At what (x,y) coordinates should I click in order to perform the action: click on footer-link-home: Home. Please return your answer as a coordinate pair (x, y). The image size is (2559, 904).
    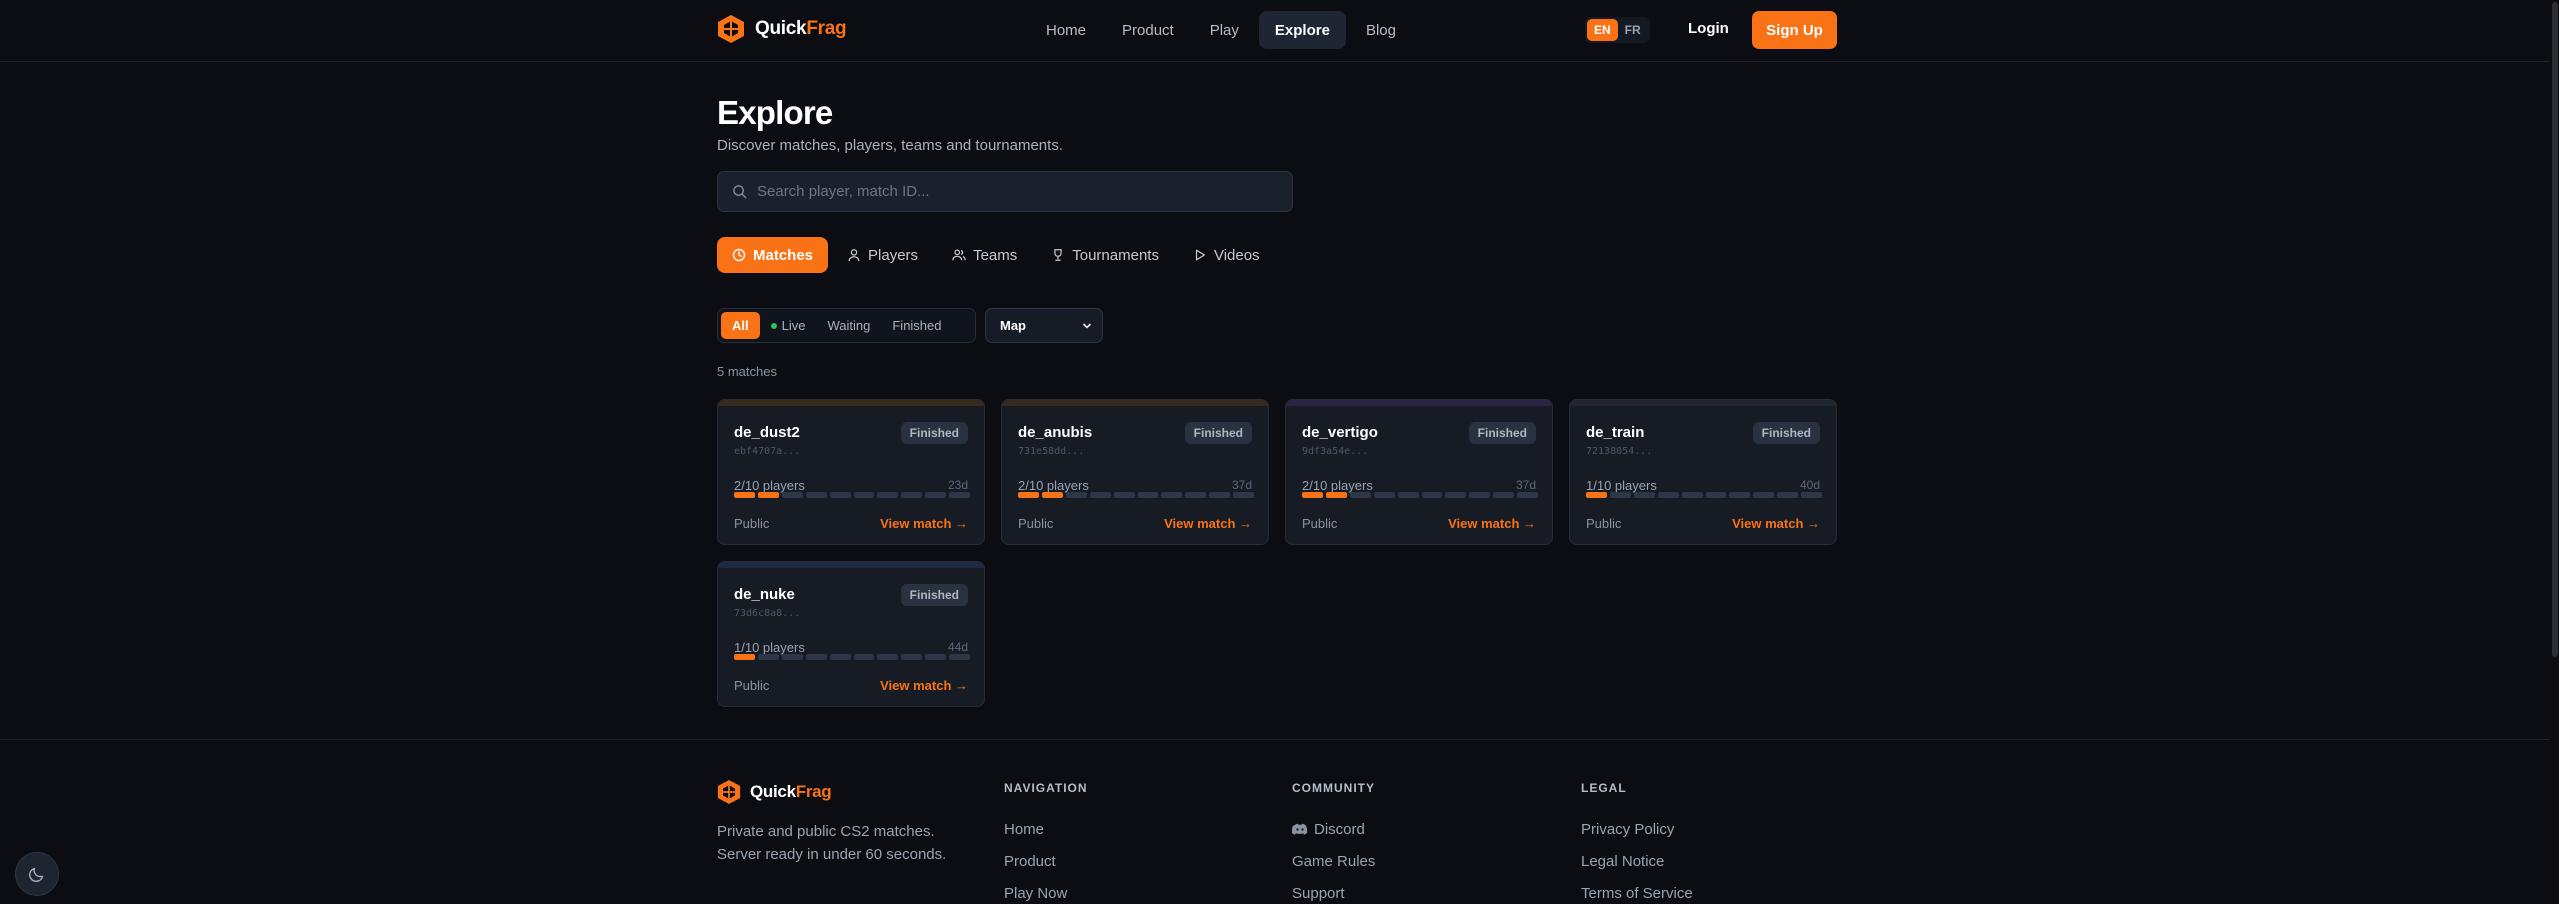
    Looking at the image, I should click on (1046, 829).